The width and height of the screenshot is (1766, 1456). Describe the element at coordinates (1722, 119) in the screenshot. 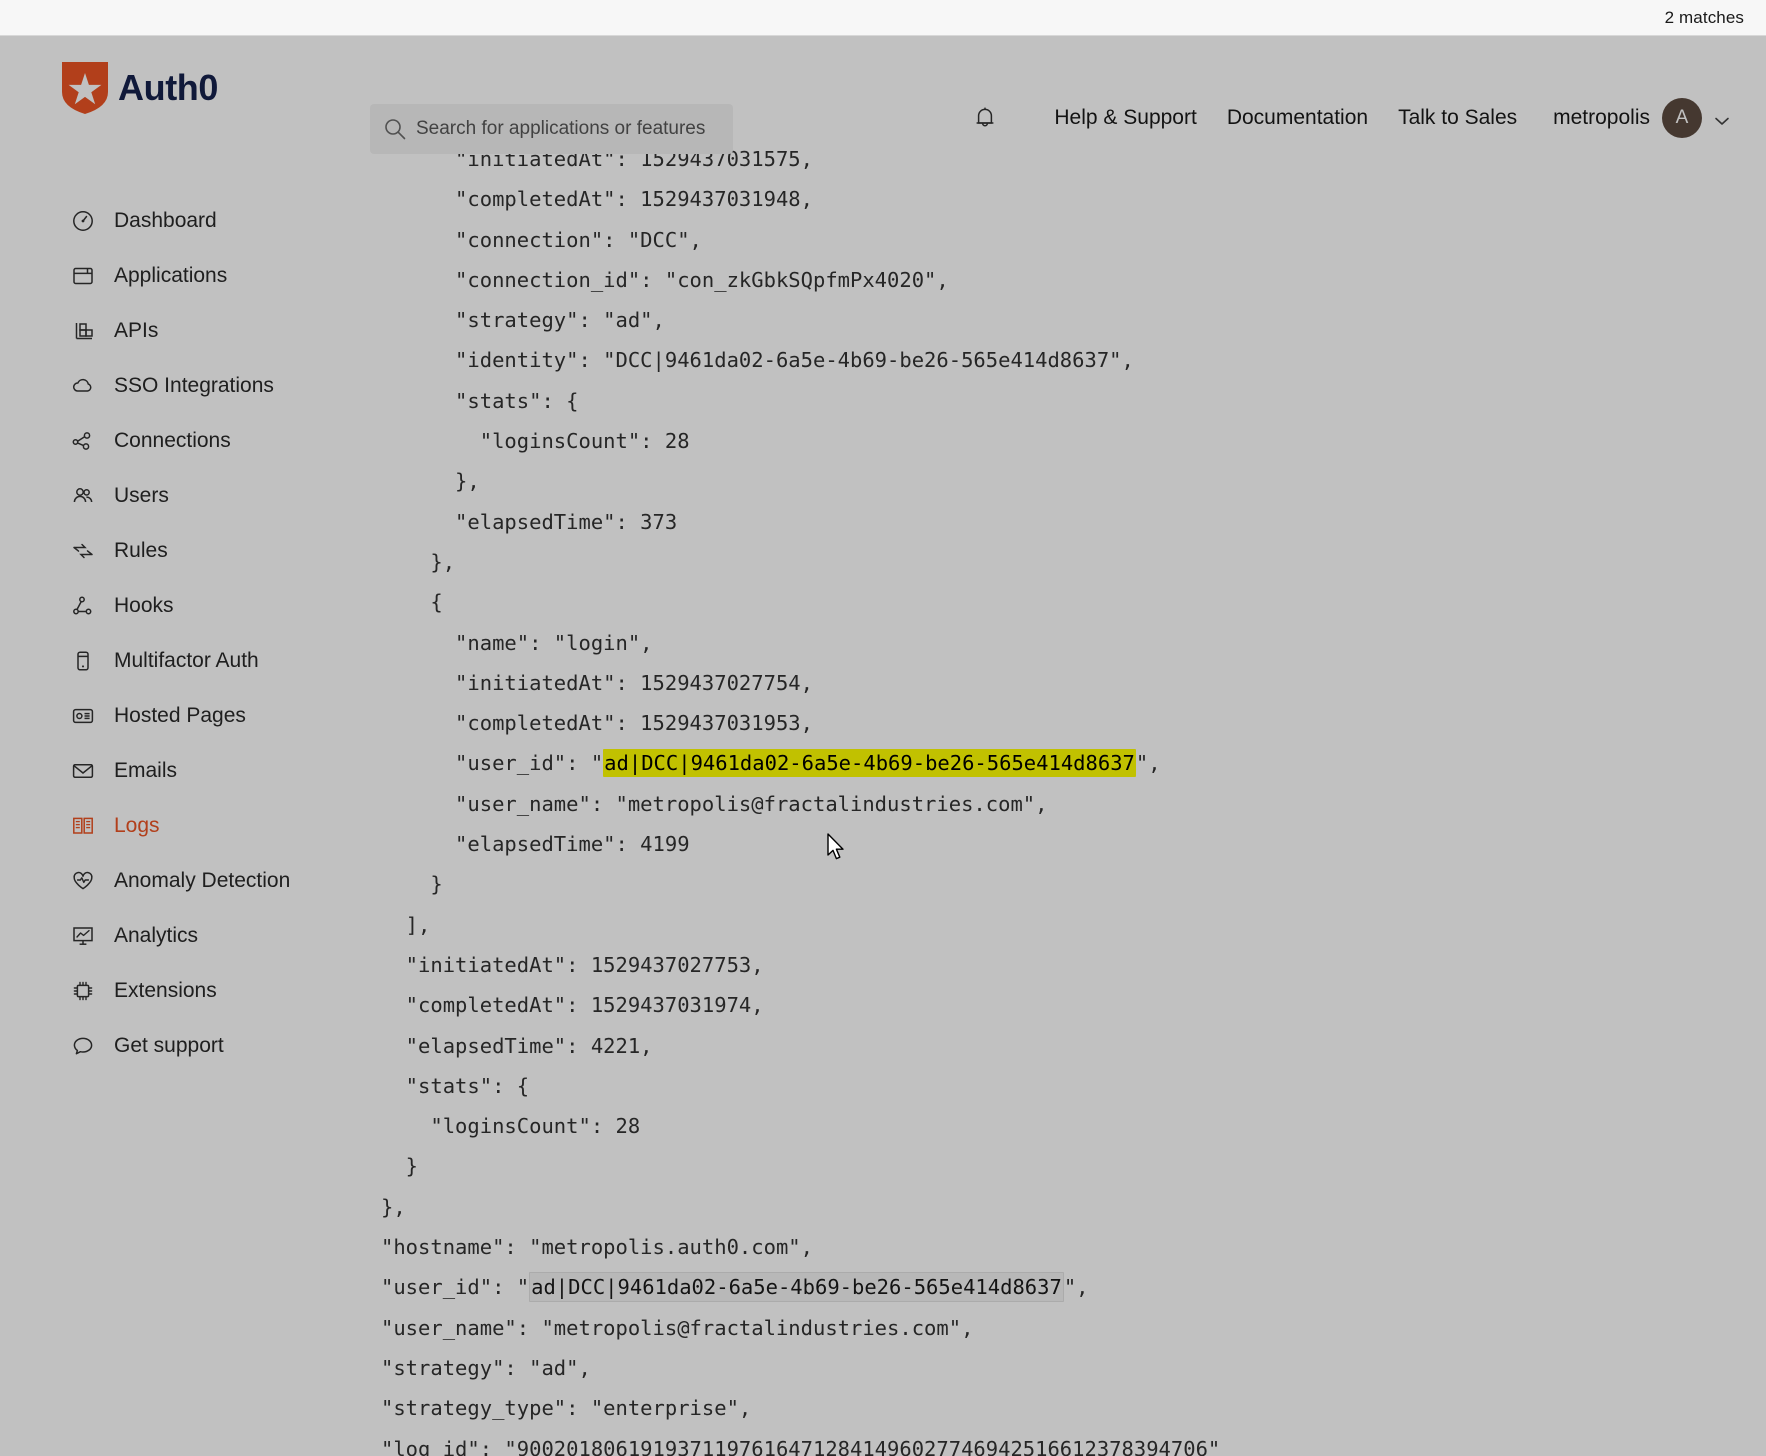

I see `chevron-down-icon` at that location.